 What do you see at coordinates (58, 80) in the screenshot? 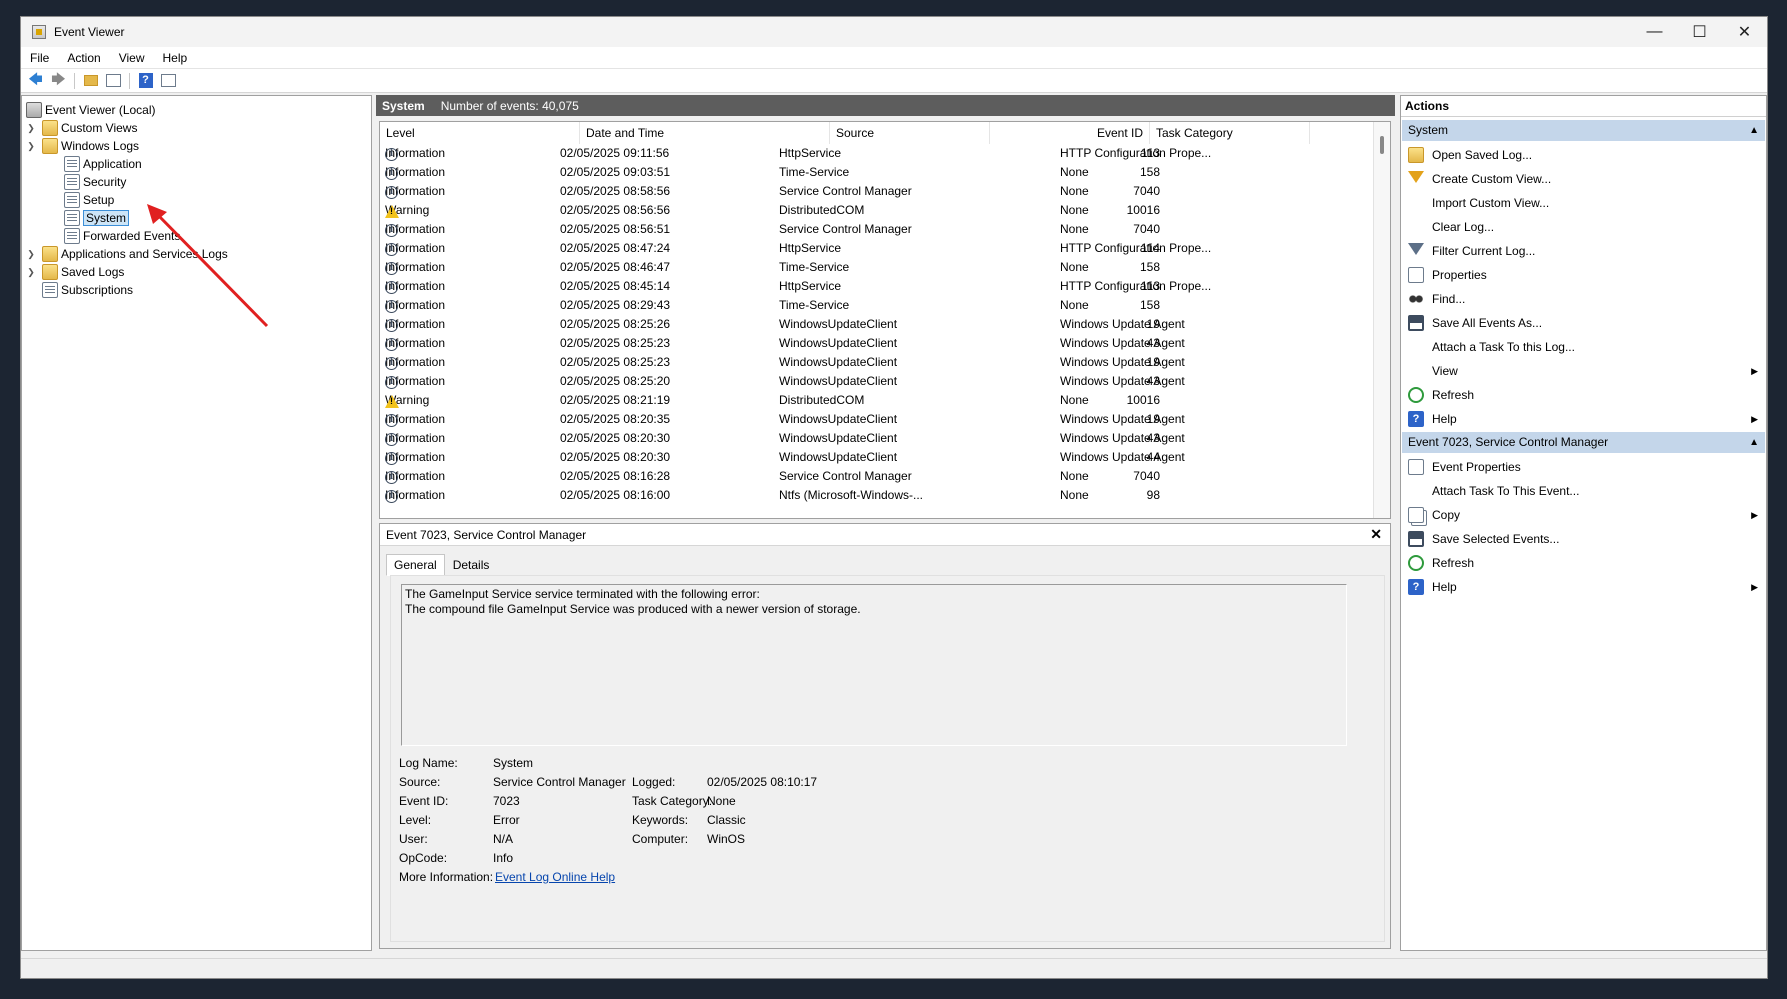
I see `forward-arrow-icon: 🡆` at bounding box center [58, 80].